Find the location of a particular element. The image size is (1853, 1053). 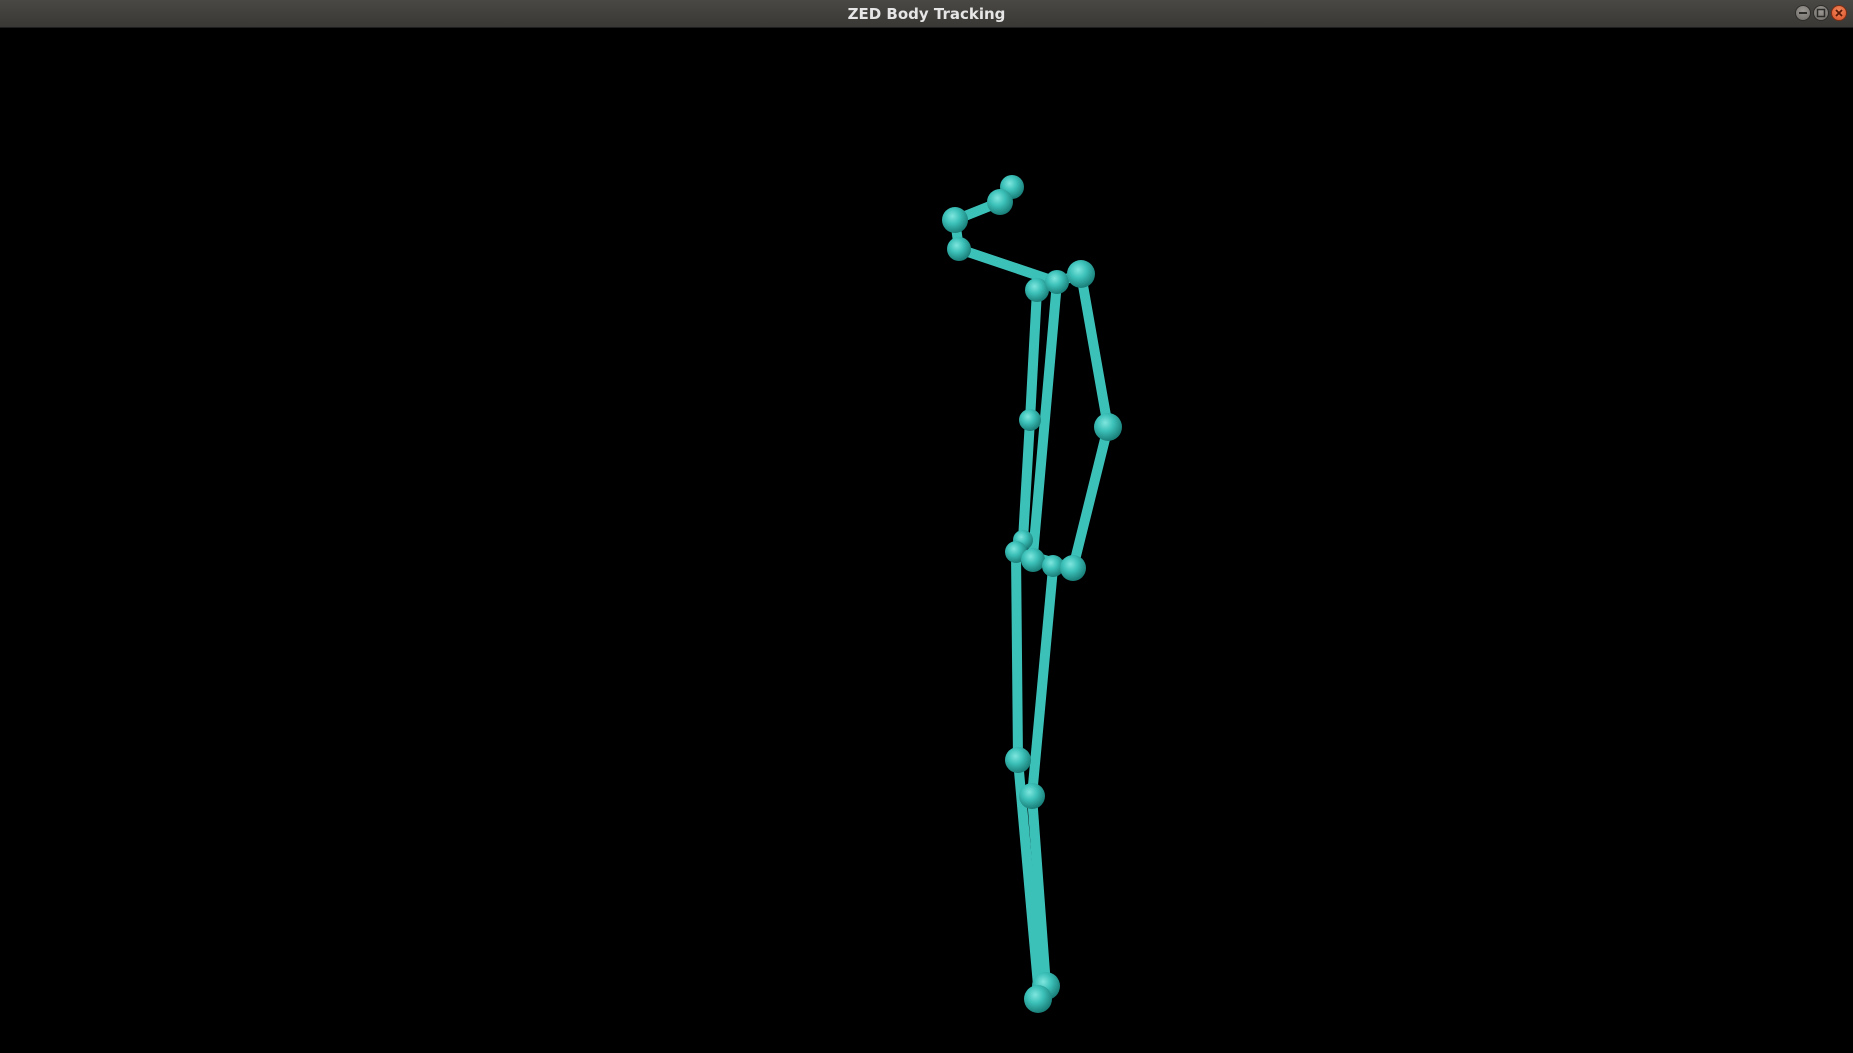

maximize-icon is located at coordinates (1821, 13).